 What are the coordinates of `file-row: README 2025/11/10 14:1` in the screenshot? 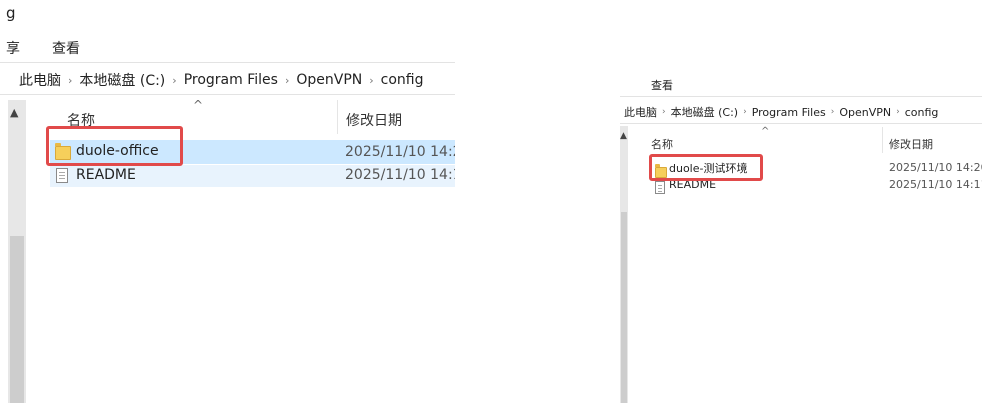 It's located at (252, 176).